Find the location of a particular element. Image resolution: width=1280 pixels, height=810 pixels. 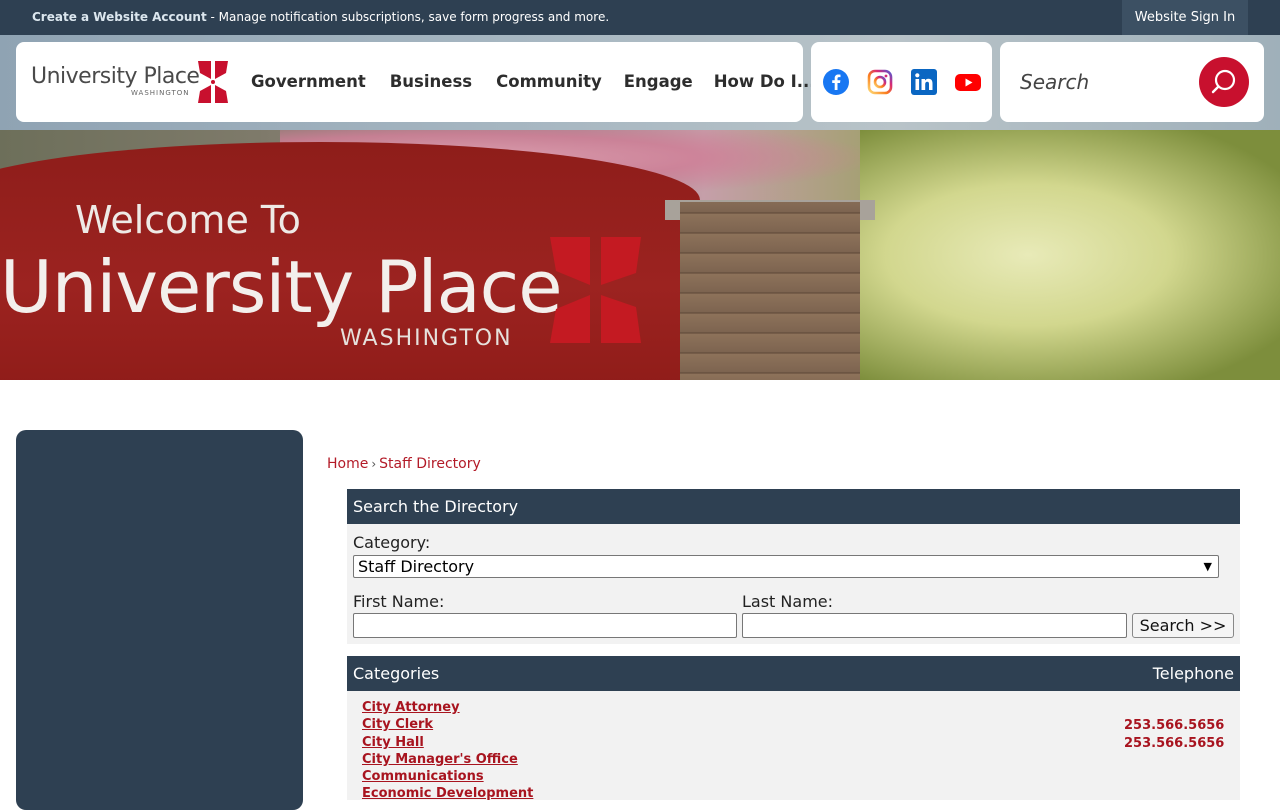

nav-engage: Engage is located at coordinates (658, 81).